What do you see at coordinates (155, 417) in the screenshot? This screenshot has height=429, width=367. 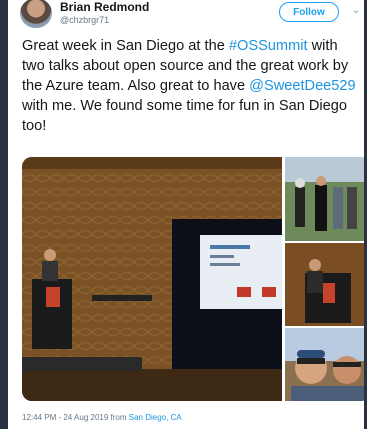 I see `location-link: San Diego, CA` at bounding box center [155, 417].